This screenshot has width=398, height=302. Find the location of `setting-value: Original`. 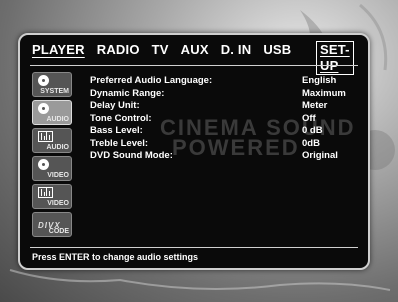

setting-value: Original is located at coordinates (320, 155).